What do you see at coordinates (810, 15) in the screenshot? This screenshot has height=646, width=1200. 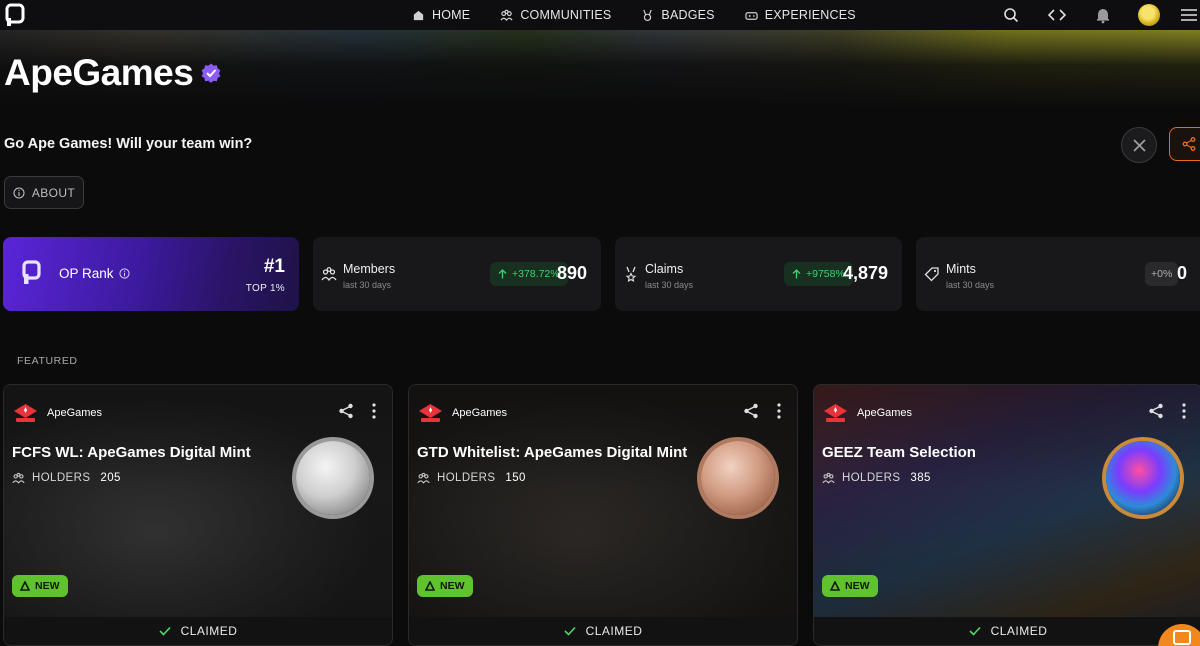 I see `nav-experiences-label: EXPERIENCES` at bounding box center [810, 15].